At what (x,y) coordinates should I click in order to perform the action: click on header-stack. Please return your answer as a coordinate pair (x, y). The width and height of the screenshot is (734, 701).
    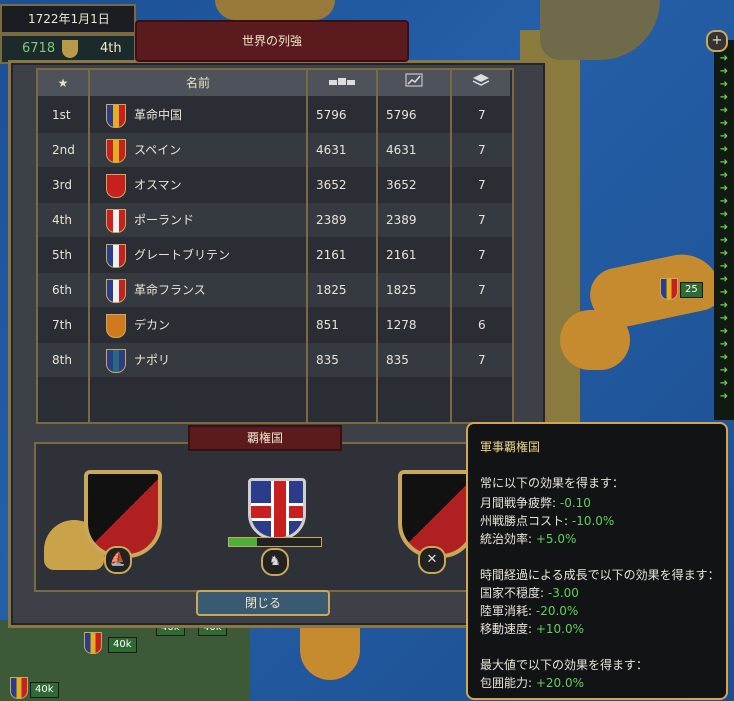
    Looking at the image, I should click on (481, 83).